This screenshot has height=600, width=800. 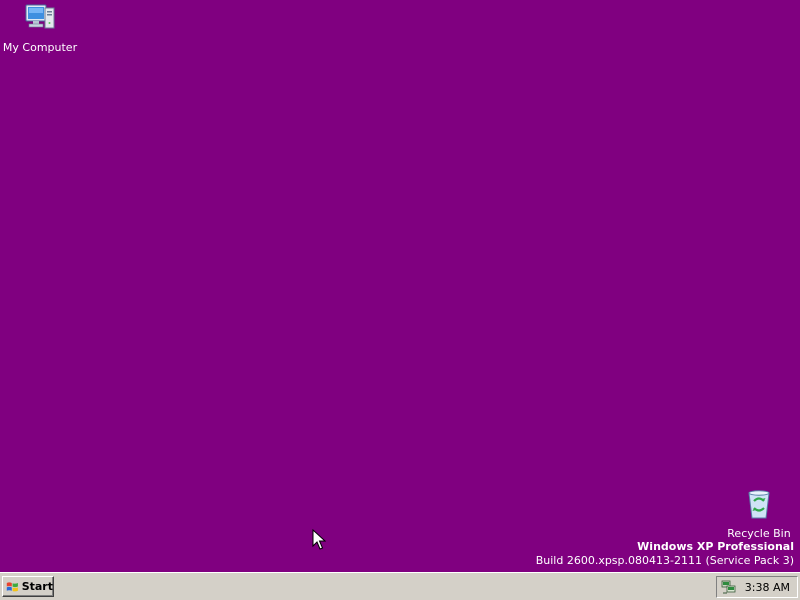 I want to click on os-edition-text: Windows XP Professional, so click(x=715, y=546).